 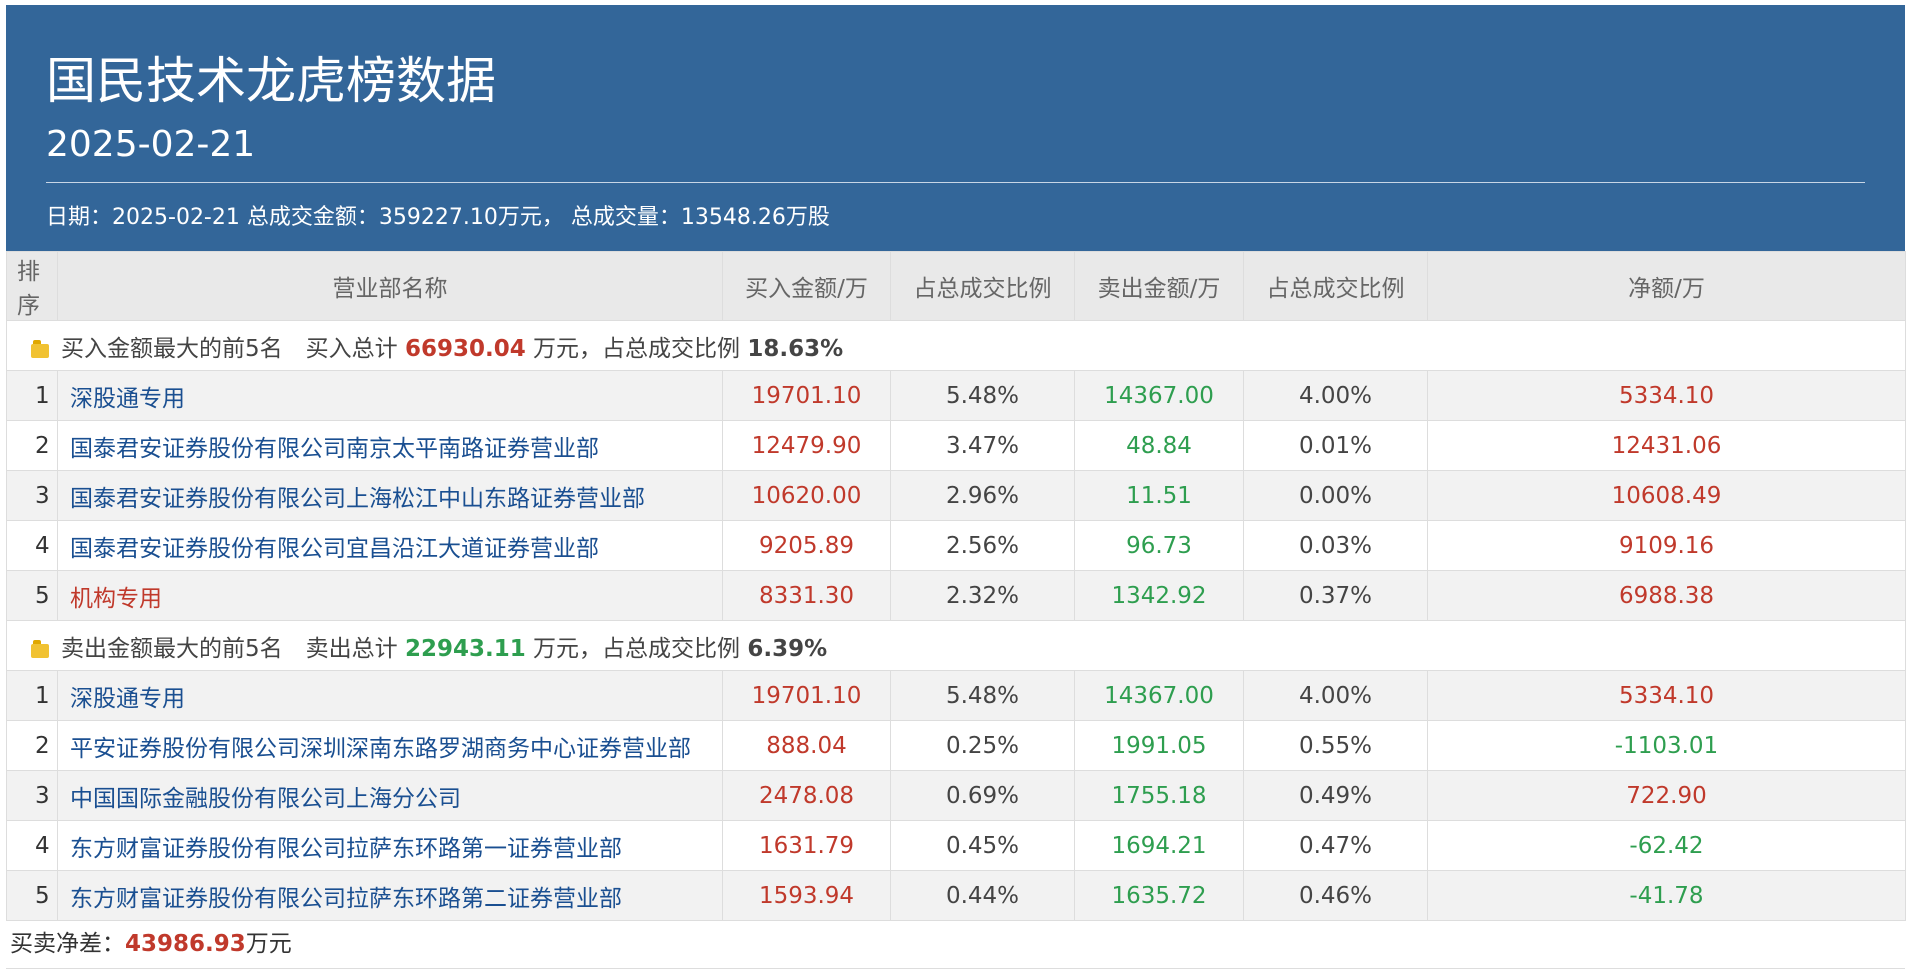 What do you see at coordinates (1159, 895) in the screenshot?
I see `sell-amount: 1635.72` at bounding box center [1159, 895].